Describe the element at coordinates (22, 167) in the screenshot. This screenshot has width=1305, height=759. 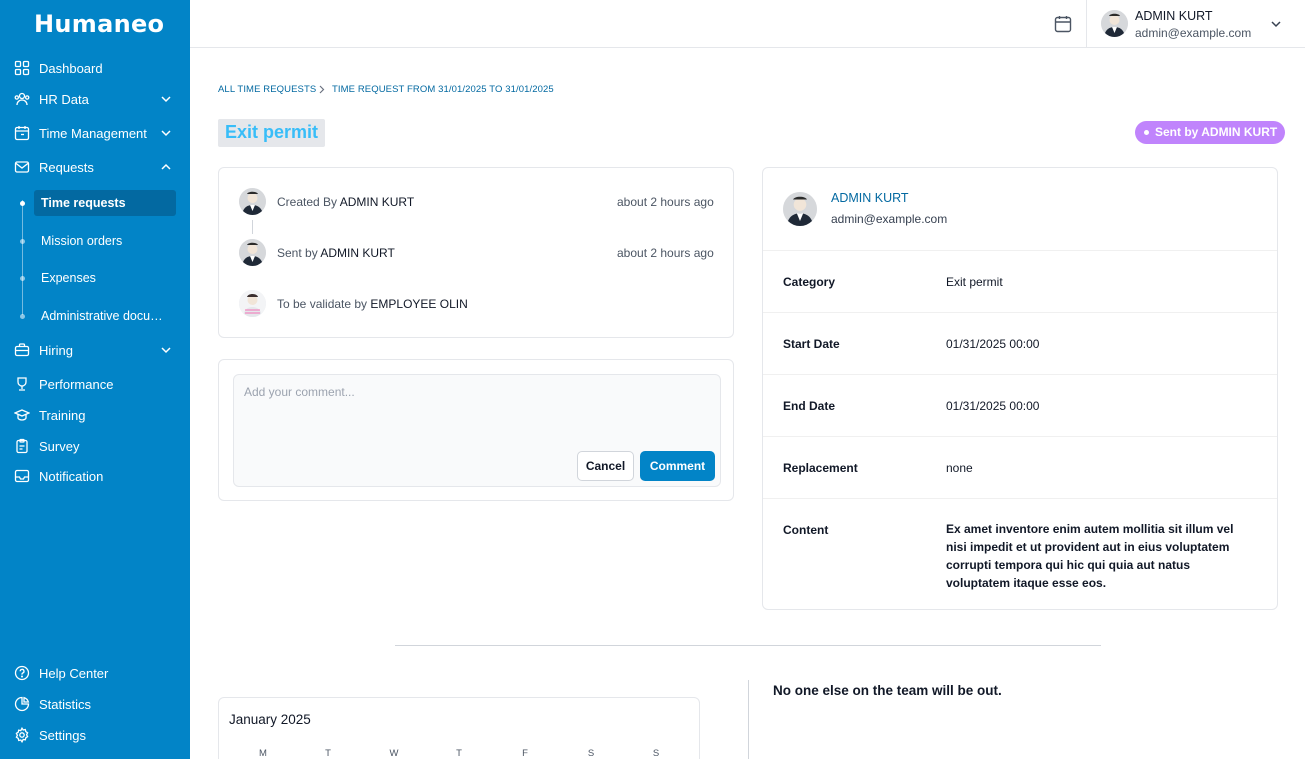
I see `mail-icon` at that location.